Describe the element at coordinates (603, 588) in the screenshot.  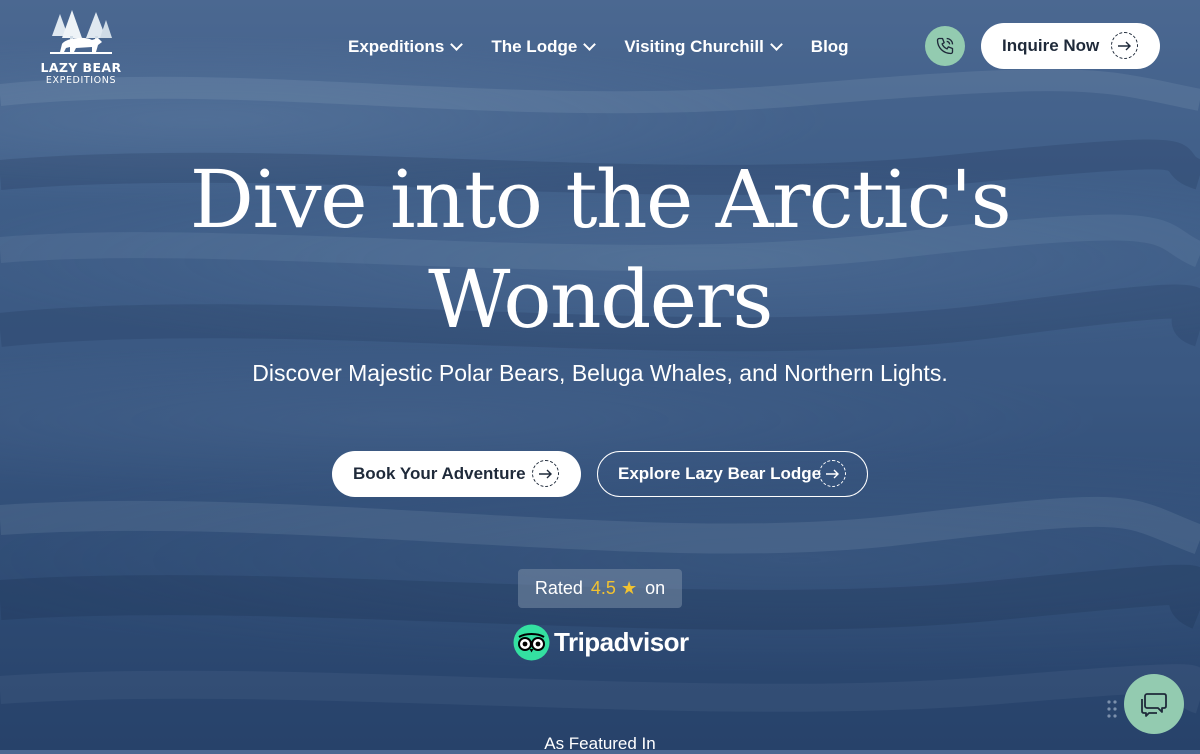
I see `rating-number: 4.5` at that location.